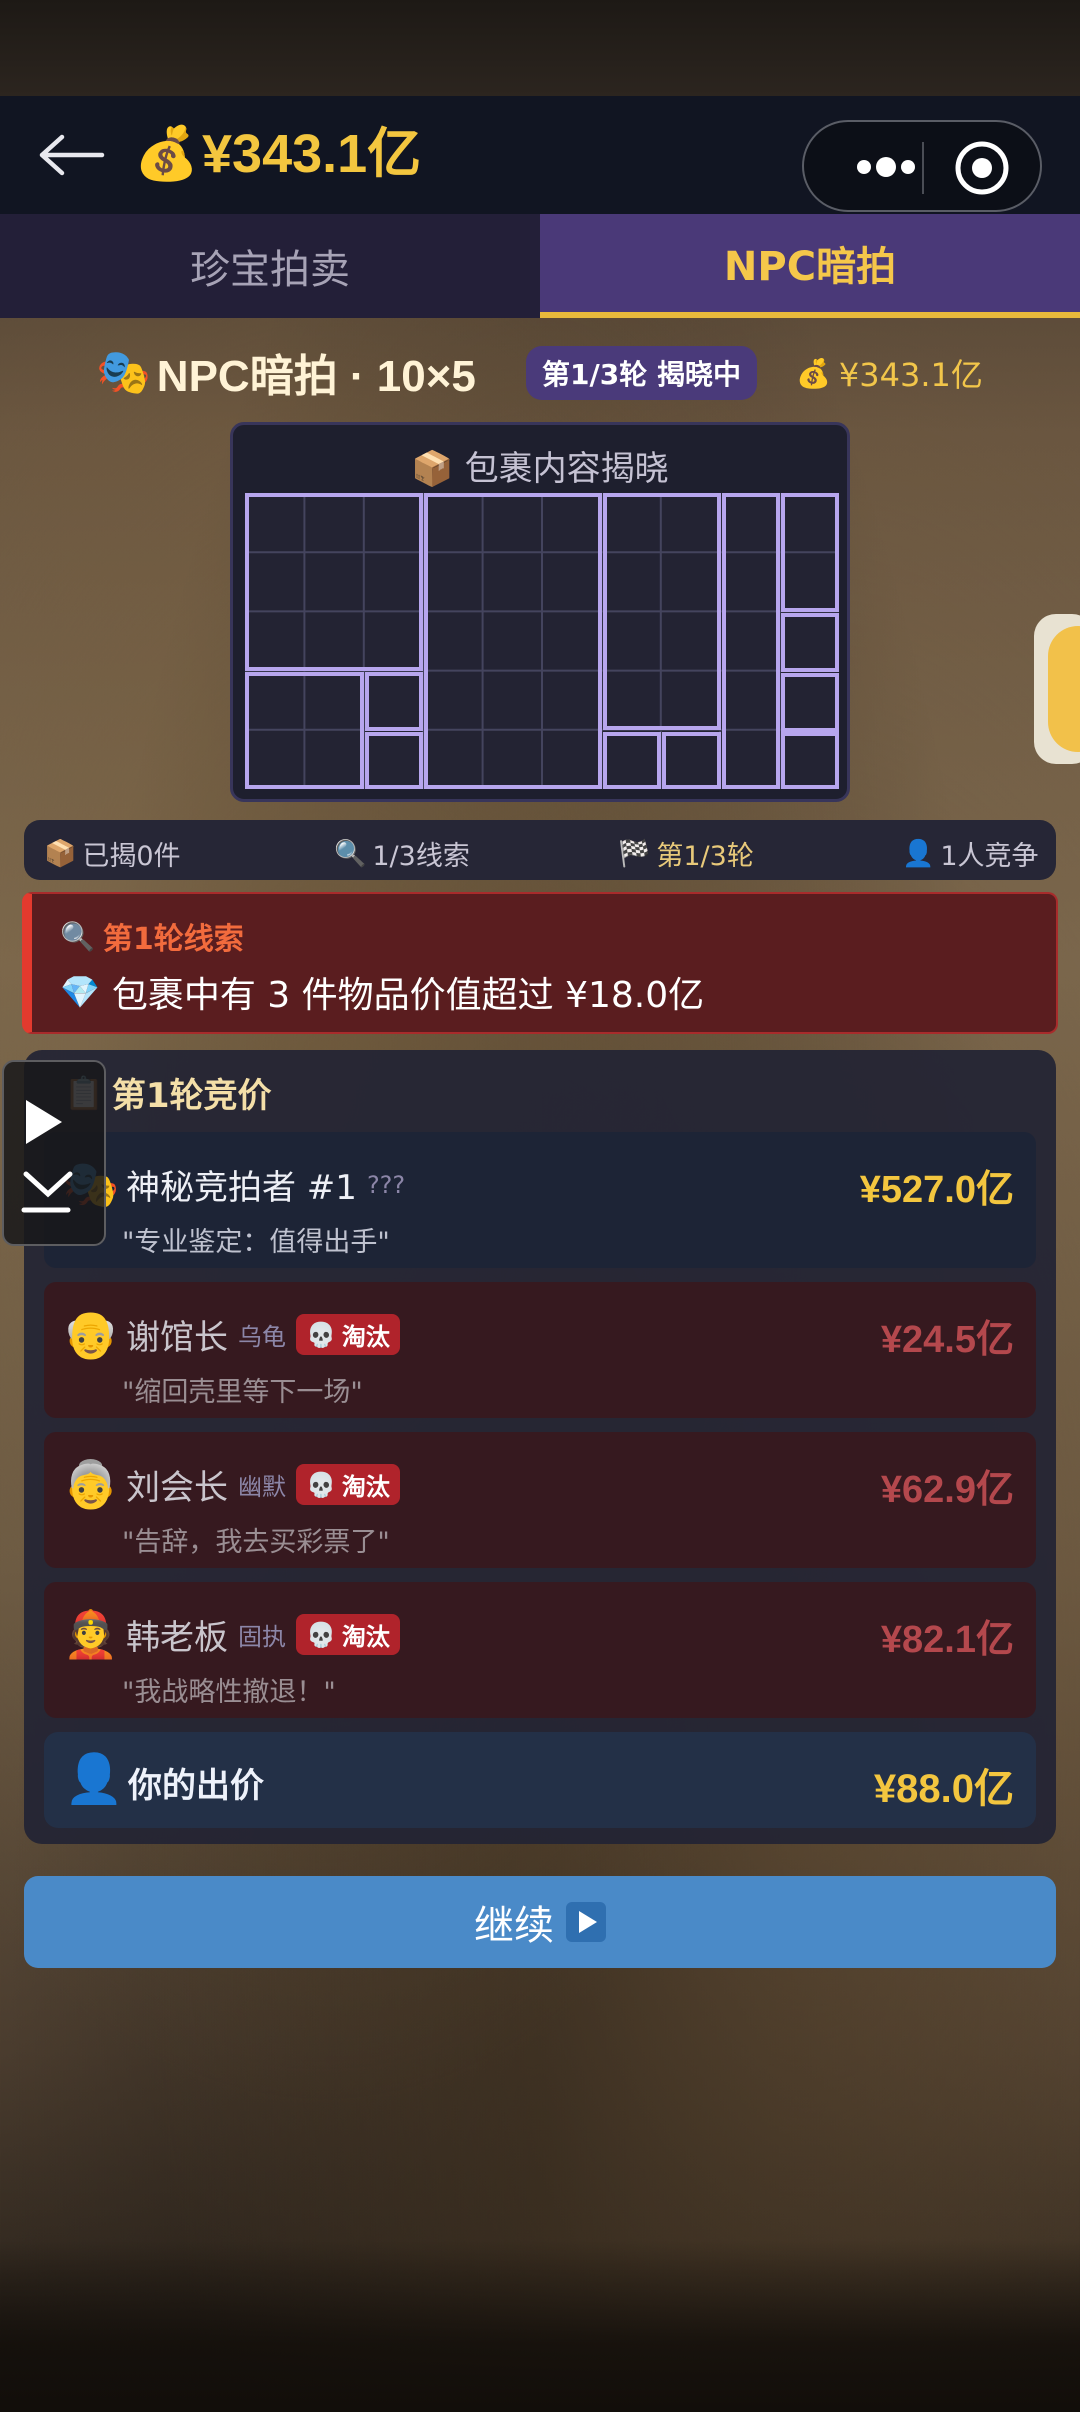  I want to click on helmet-face-icon: 👲, so click(91, 1634).